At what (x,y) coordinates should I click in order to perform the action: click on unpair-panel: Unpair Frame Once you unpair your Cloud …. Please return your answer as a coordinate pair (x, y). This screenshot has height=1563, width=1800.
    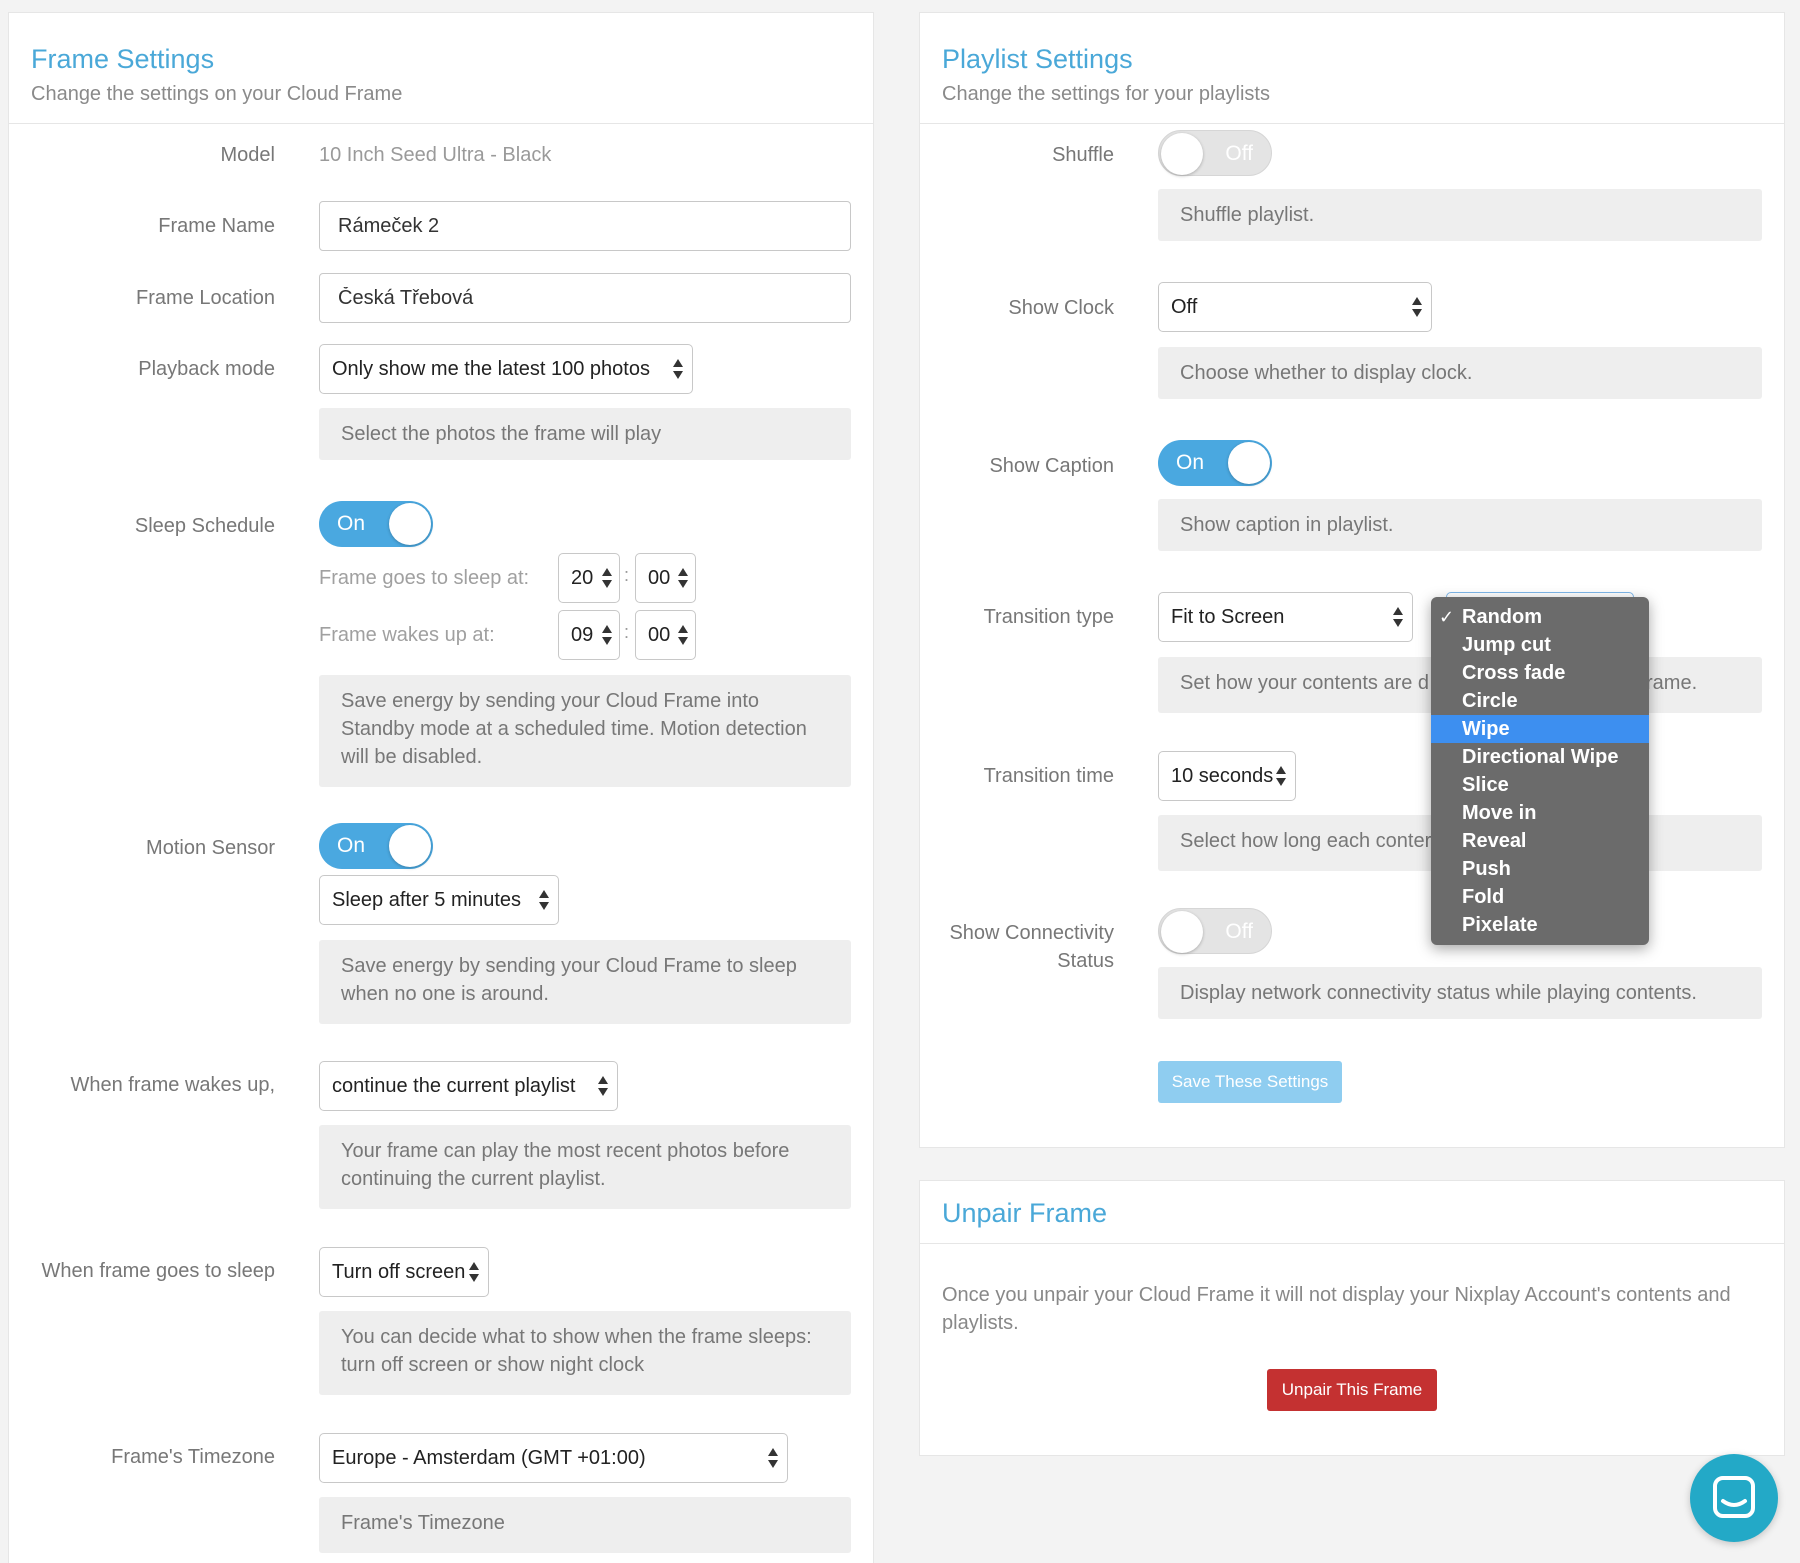
    Looking at the image, I should click on (1352, 1318).